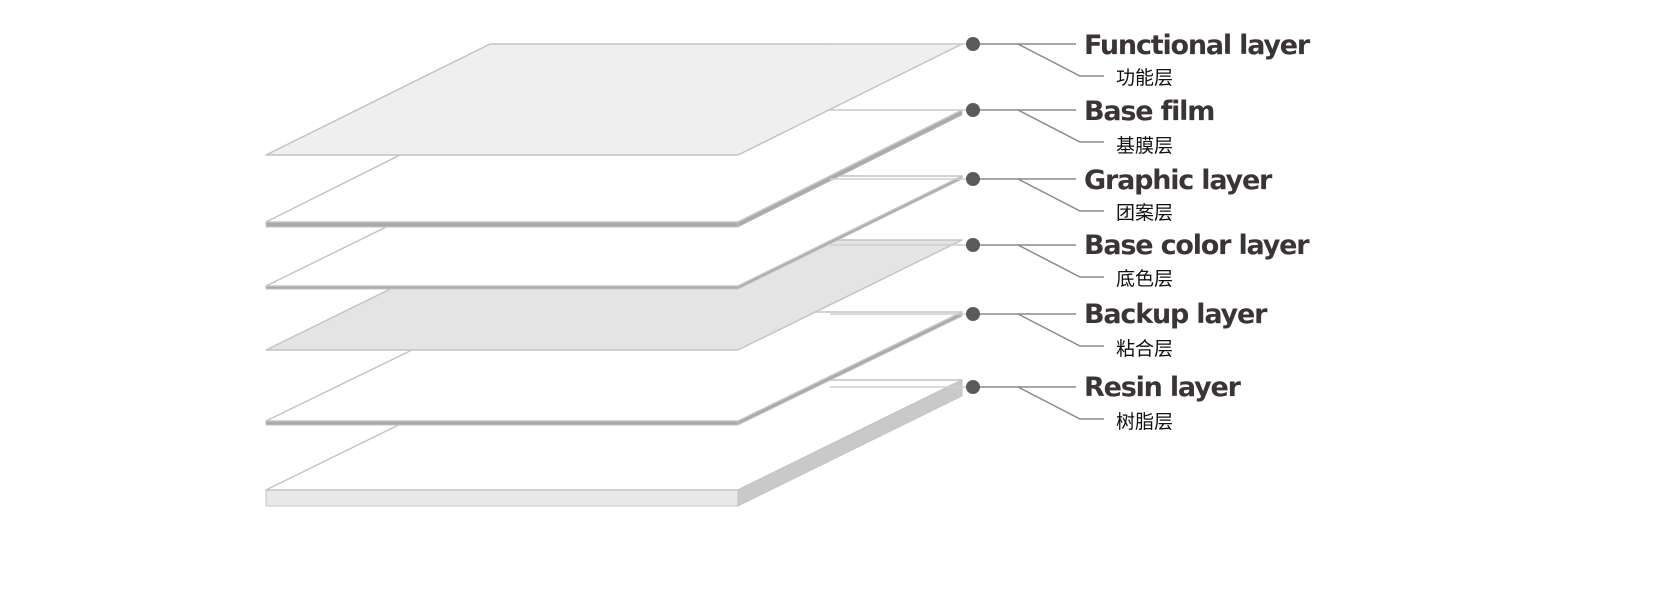 This screenshot has width=1654, height=591. Describe the element at coordinates (502, 498) in the screenshot. I see `plate-front-face` at that location.